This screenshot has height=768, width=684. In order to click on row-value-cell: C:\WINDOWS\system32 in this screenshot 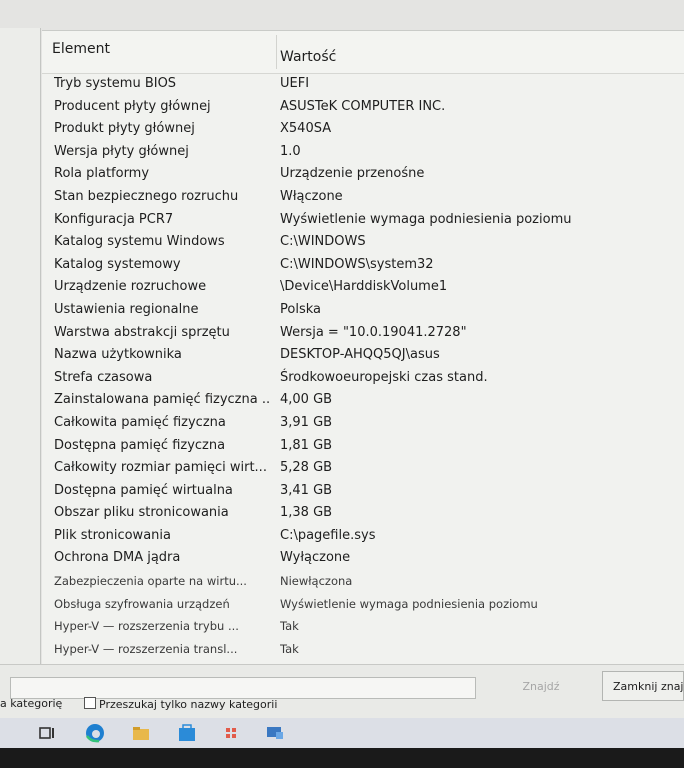, I will do `click(357, 264)`.